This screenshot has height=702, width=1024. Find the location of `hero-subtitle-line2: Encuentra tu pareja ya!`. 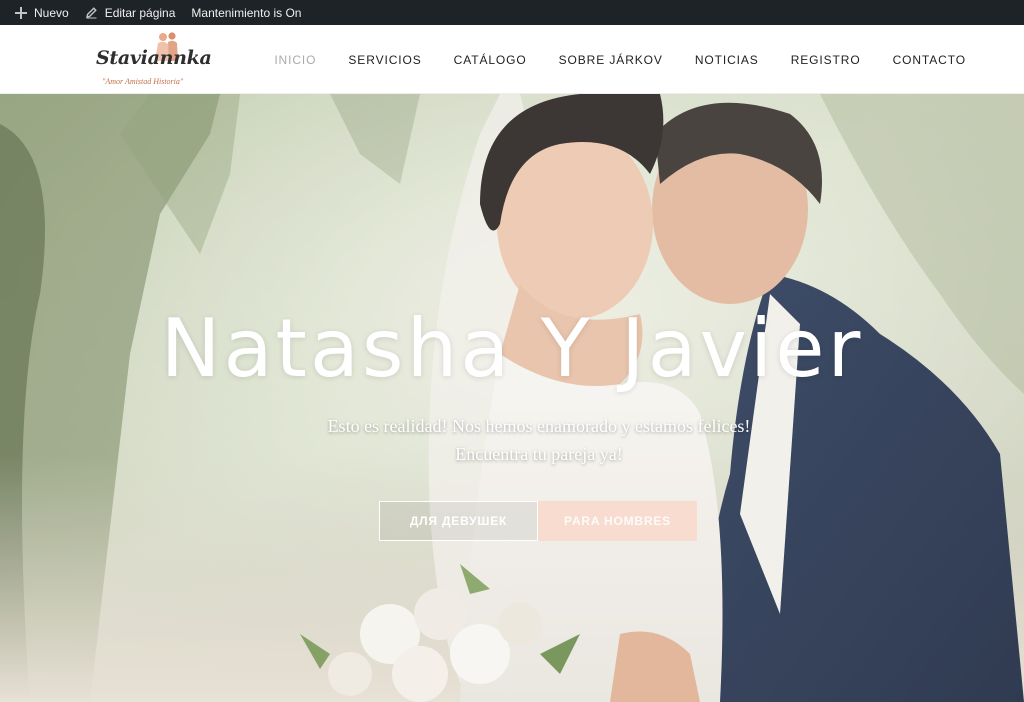

hero-subtitle-line2: Encuentra tu pareja ya! is located at coordinates (539, 454).